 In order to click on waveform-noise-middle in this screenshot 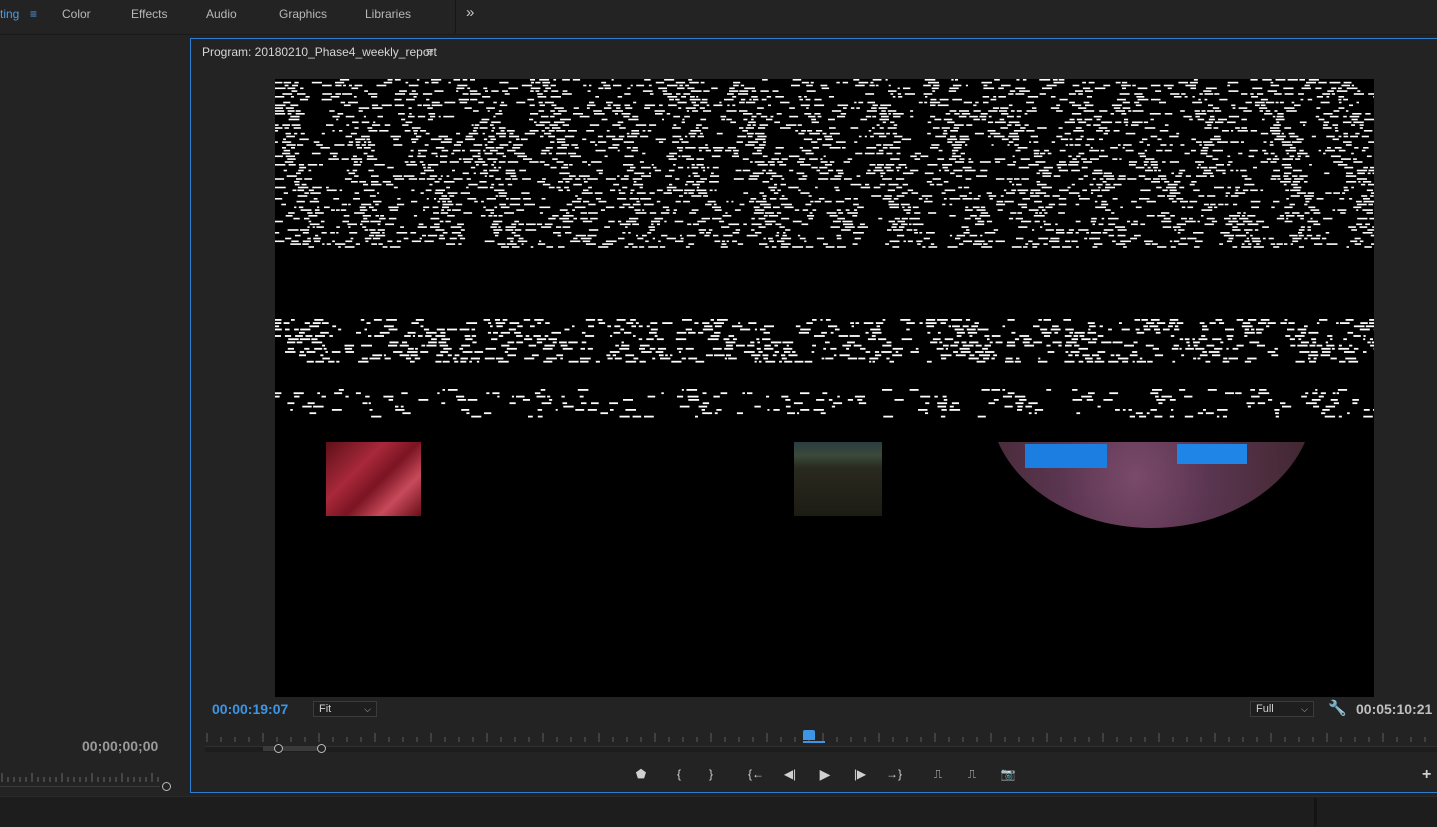, I will do `click(824, 341)`.